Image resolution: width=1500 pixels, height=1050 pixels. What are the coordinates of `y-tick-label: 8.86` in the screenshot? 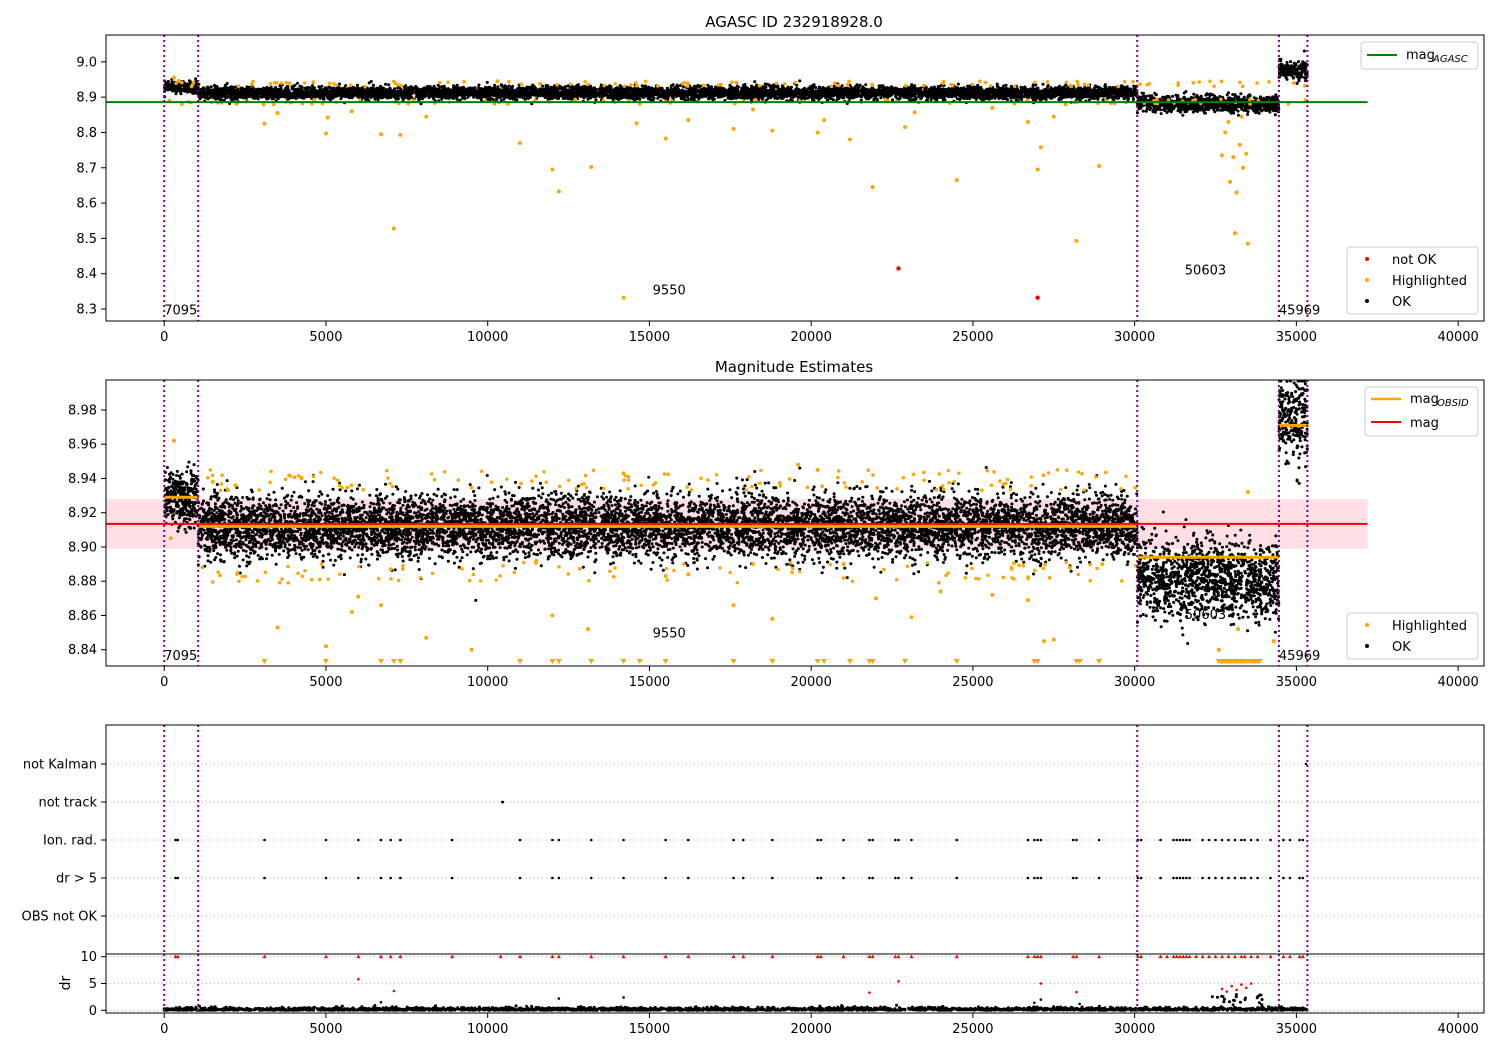 It's located at (82, 616).